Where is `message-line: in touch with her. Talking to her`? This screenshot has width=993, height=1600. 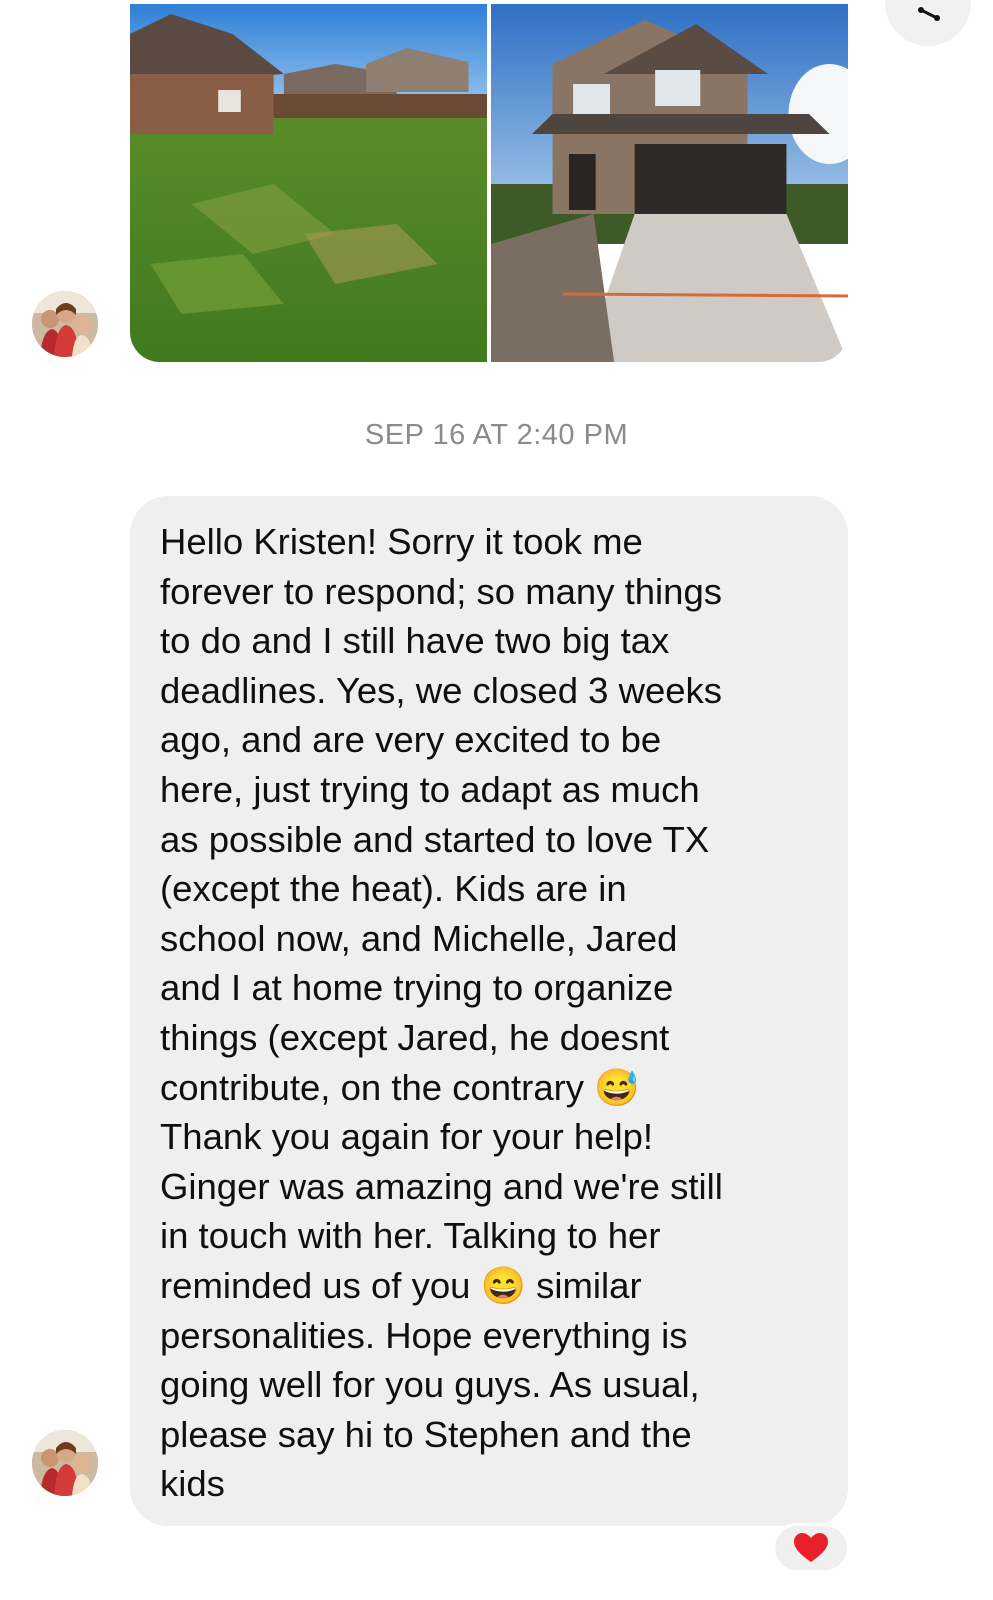 message-line: in touch with her. Talking to her is located at coordinates (410, 1236).